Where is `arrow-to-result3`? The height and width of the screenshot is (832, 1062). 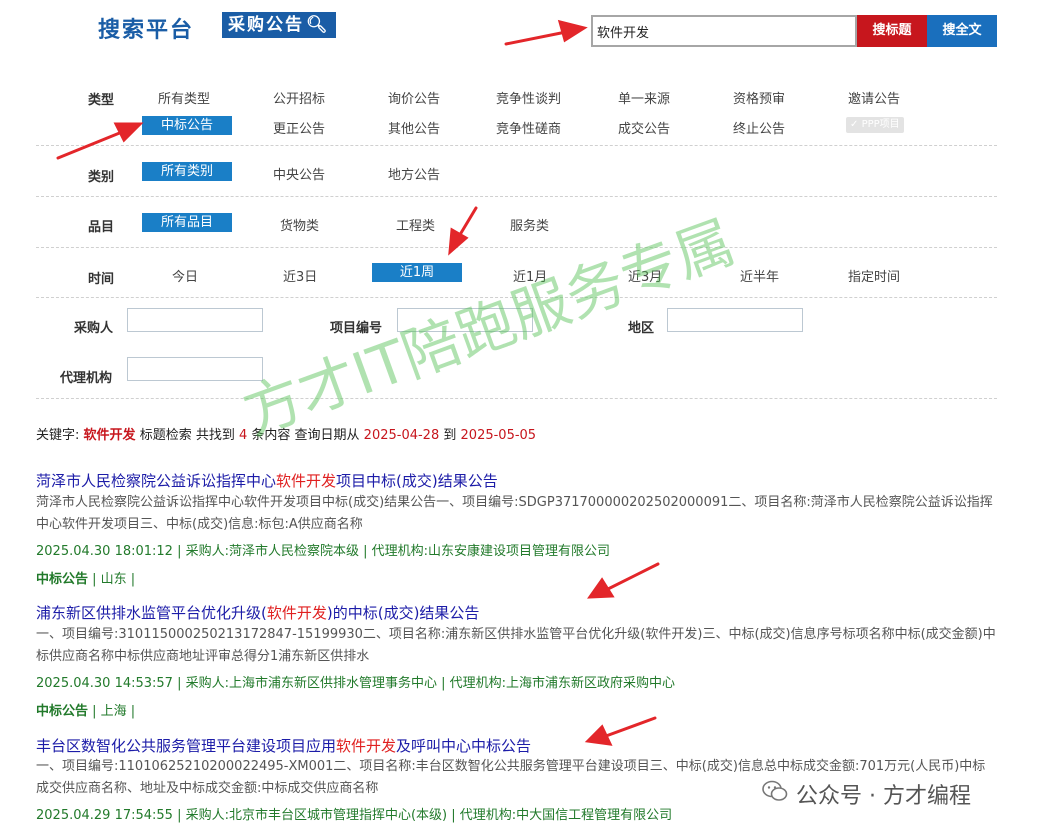 arrow-to-result3 is located at coordinates (630, 727).